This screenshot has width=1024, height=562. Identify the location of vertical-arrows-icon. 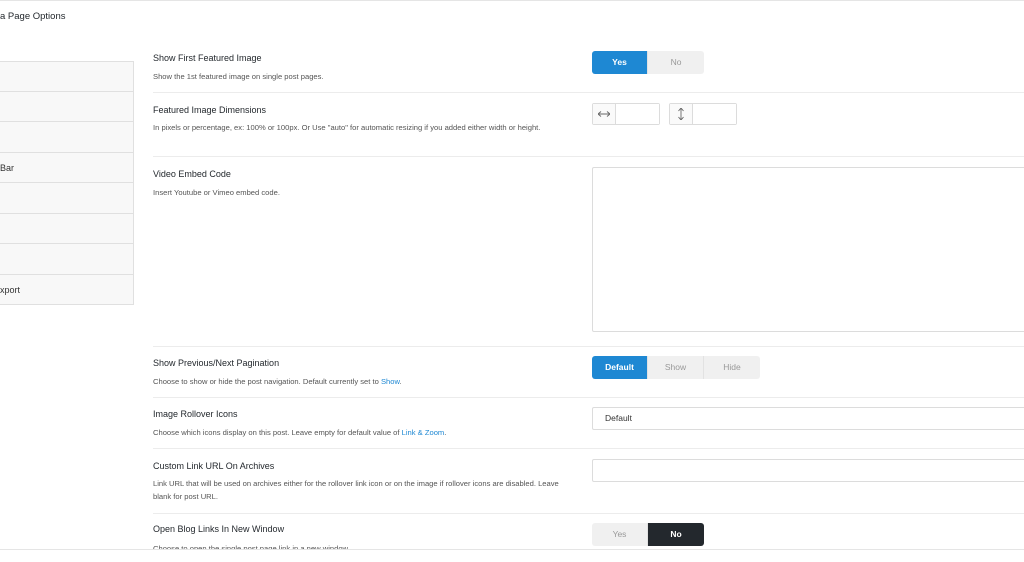
(681, 114).